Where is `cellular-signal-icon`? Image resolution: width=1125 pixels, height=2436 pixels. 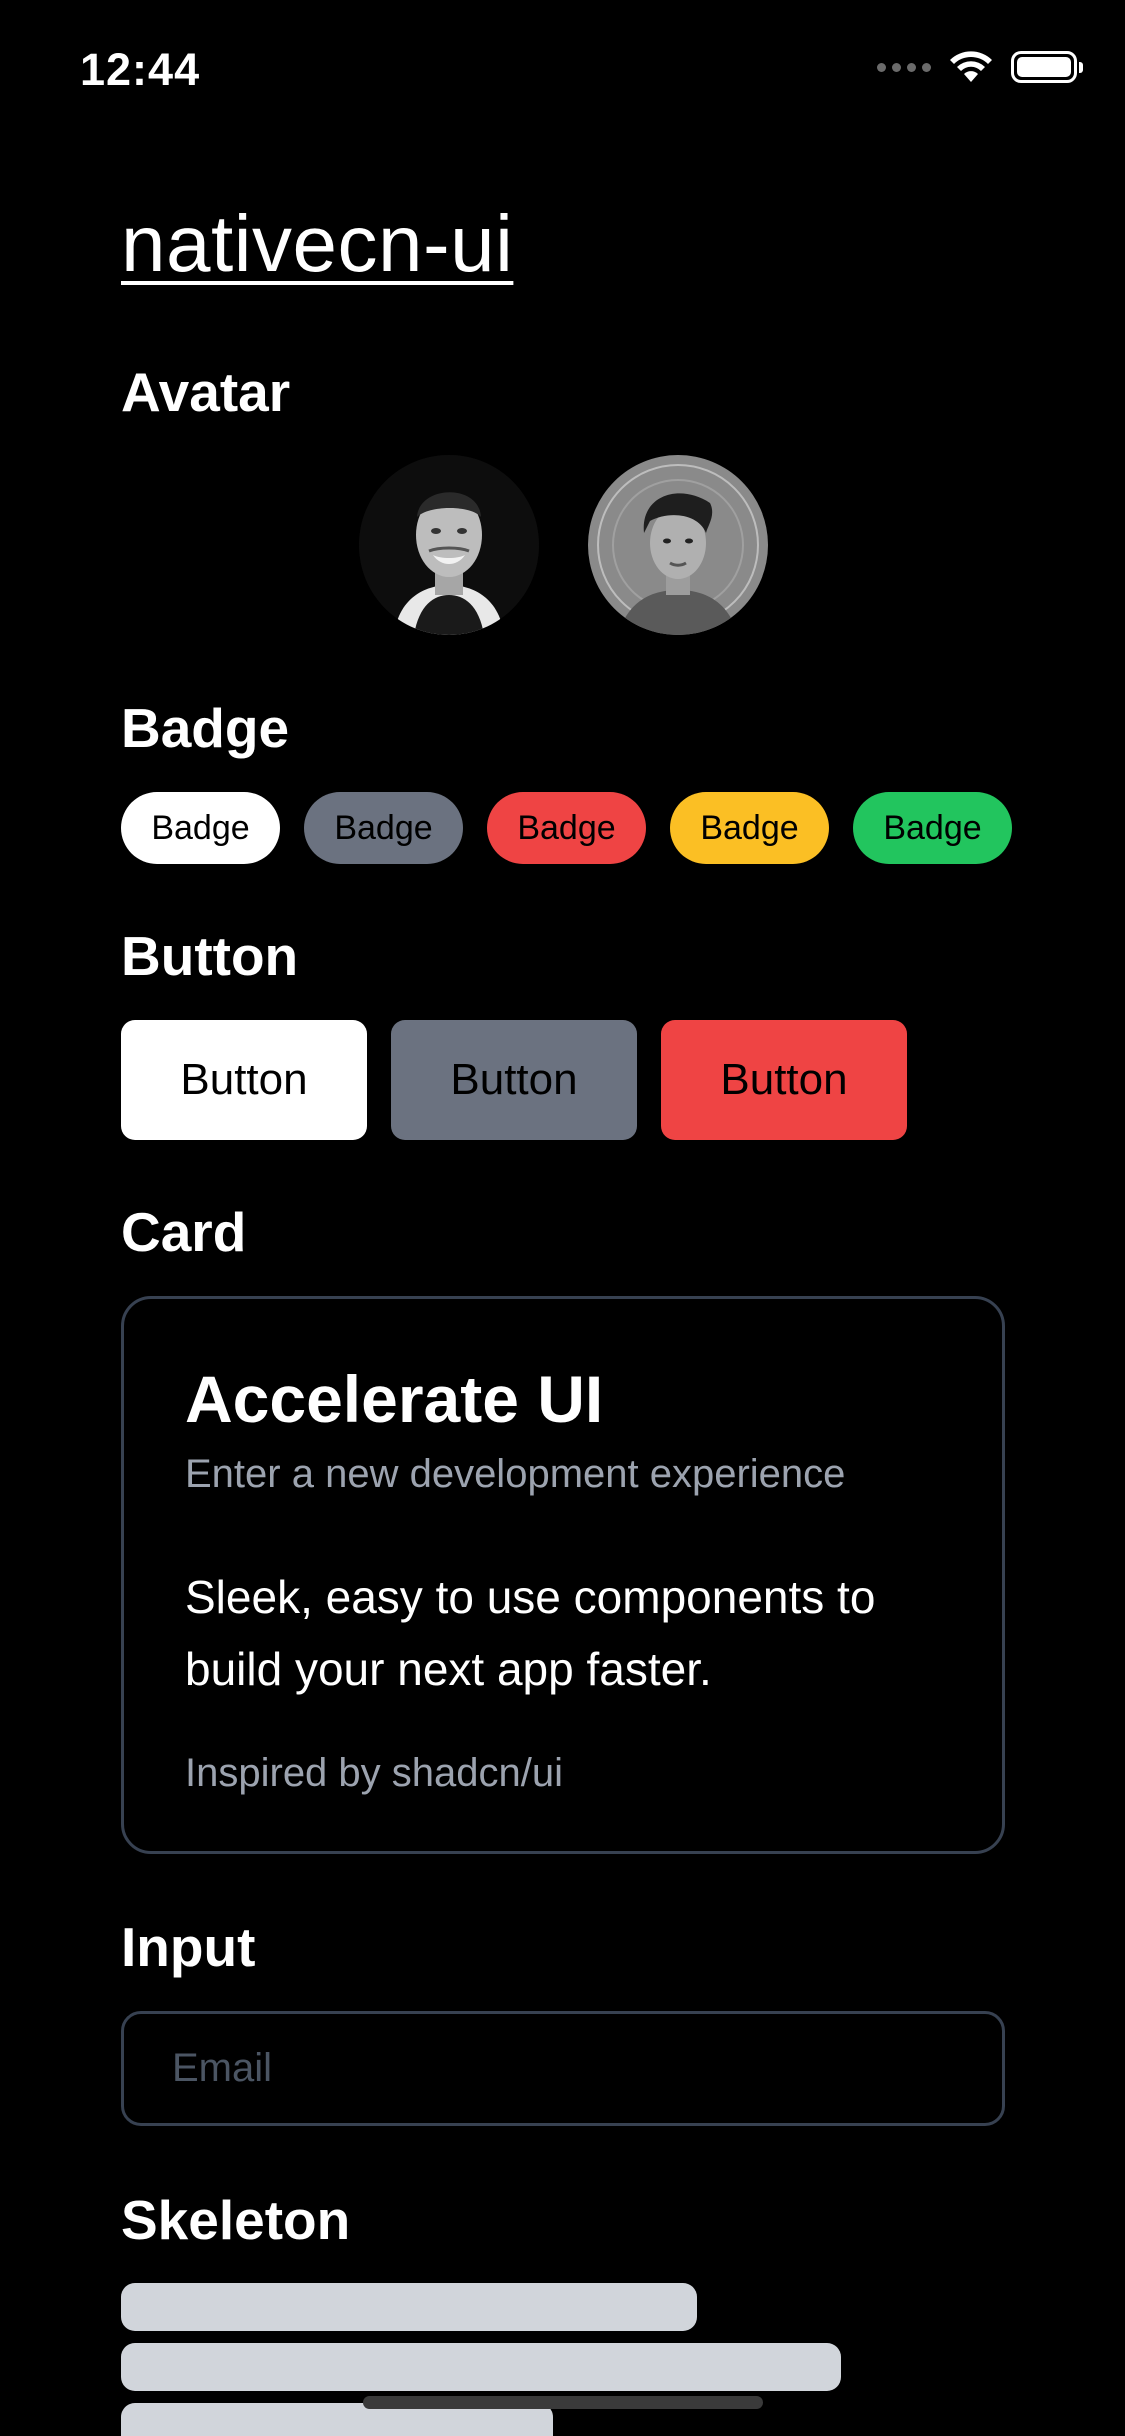 cellular-signal-icon is located at coordinates (904, 67).